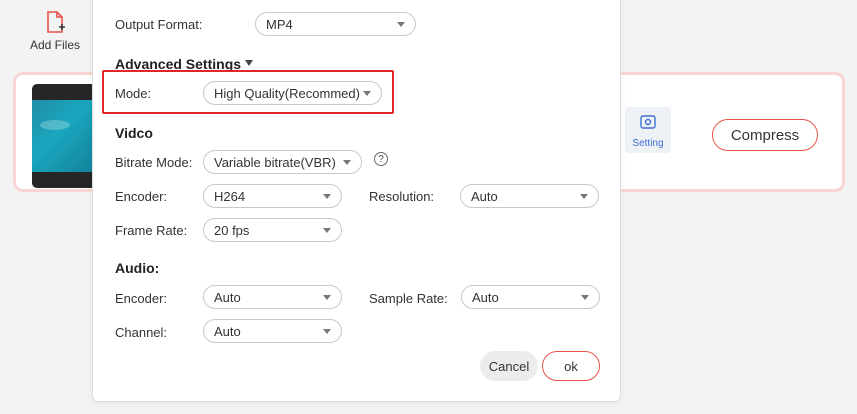  I want to click on frame-rate-value: 20 fps, so click(232, 230).